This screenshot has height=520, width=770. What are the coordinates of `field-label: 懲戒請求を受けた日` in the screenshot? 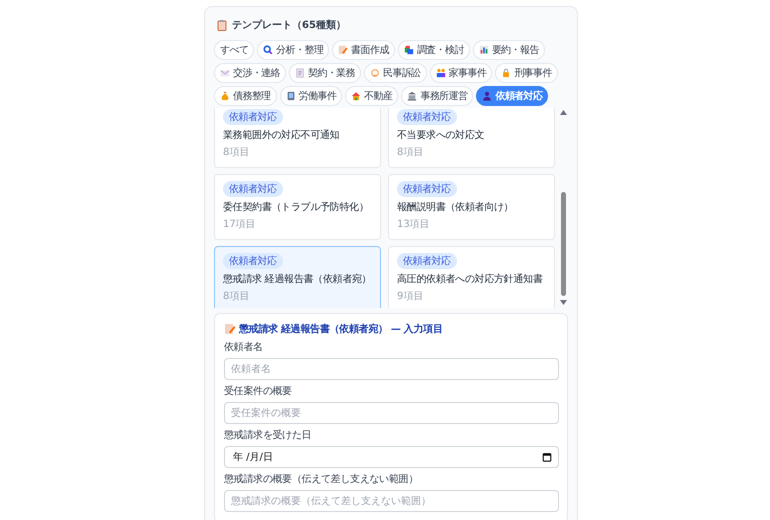 It's located at (268, 436).